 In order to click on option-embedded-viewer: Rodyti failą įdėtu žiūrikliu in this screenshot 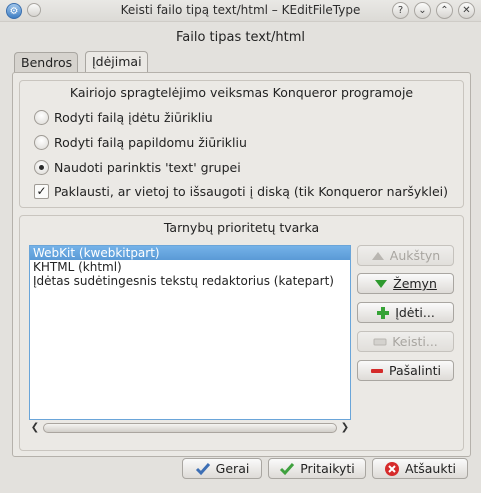, I will do `click(123, 117)`.